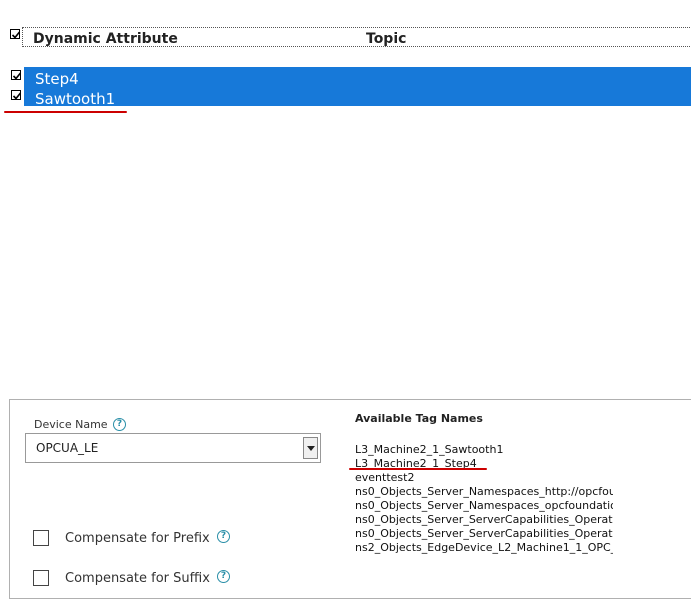 The image size is (691, 615). What do you see at coordinates (67, 448) in the screenshot?
I see `device-name-value: OPCUA_LE` at bounding box center [67, 448].